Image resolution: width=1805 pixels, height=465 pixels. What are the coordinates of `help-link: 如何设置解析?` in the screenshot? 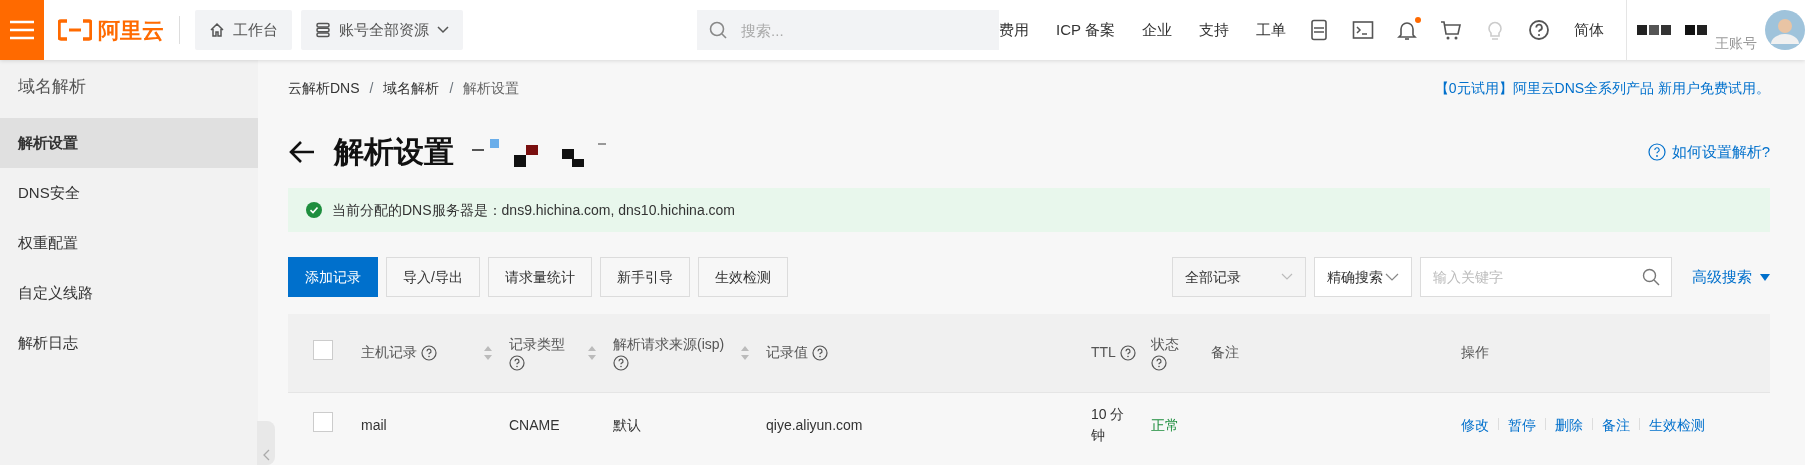 It's located at (1708, 152).